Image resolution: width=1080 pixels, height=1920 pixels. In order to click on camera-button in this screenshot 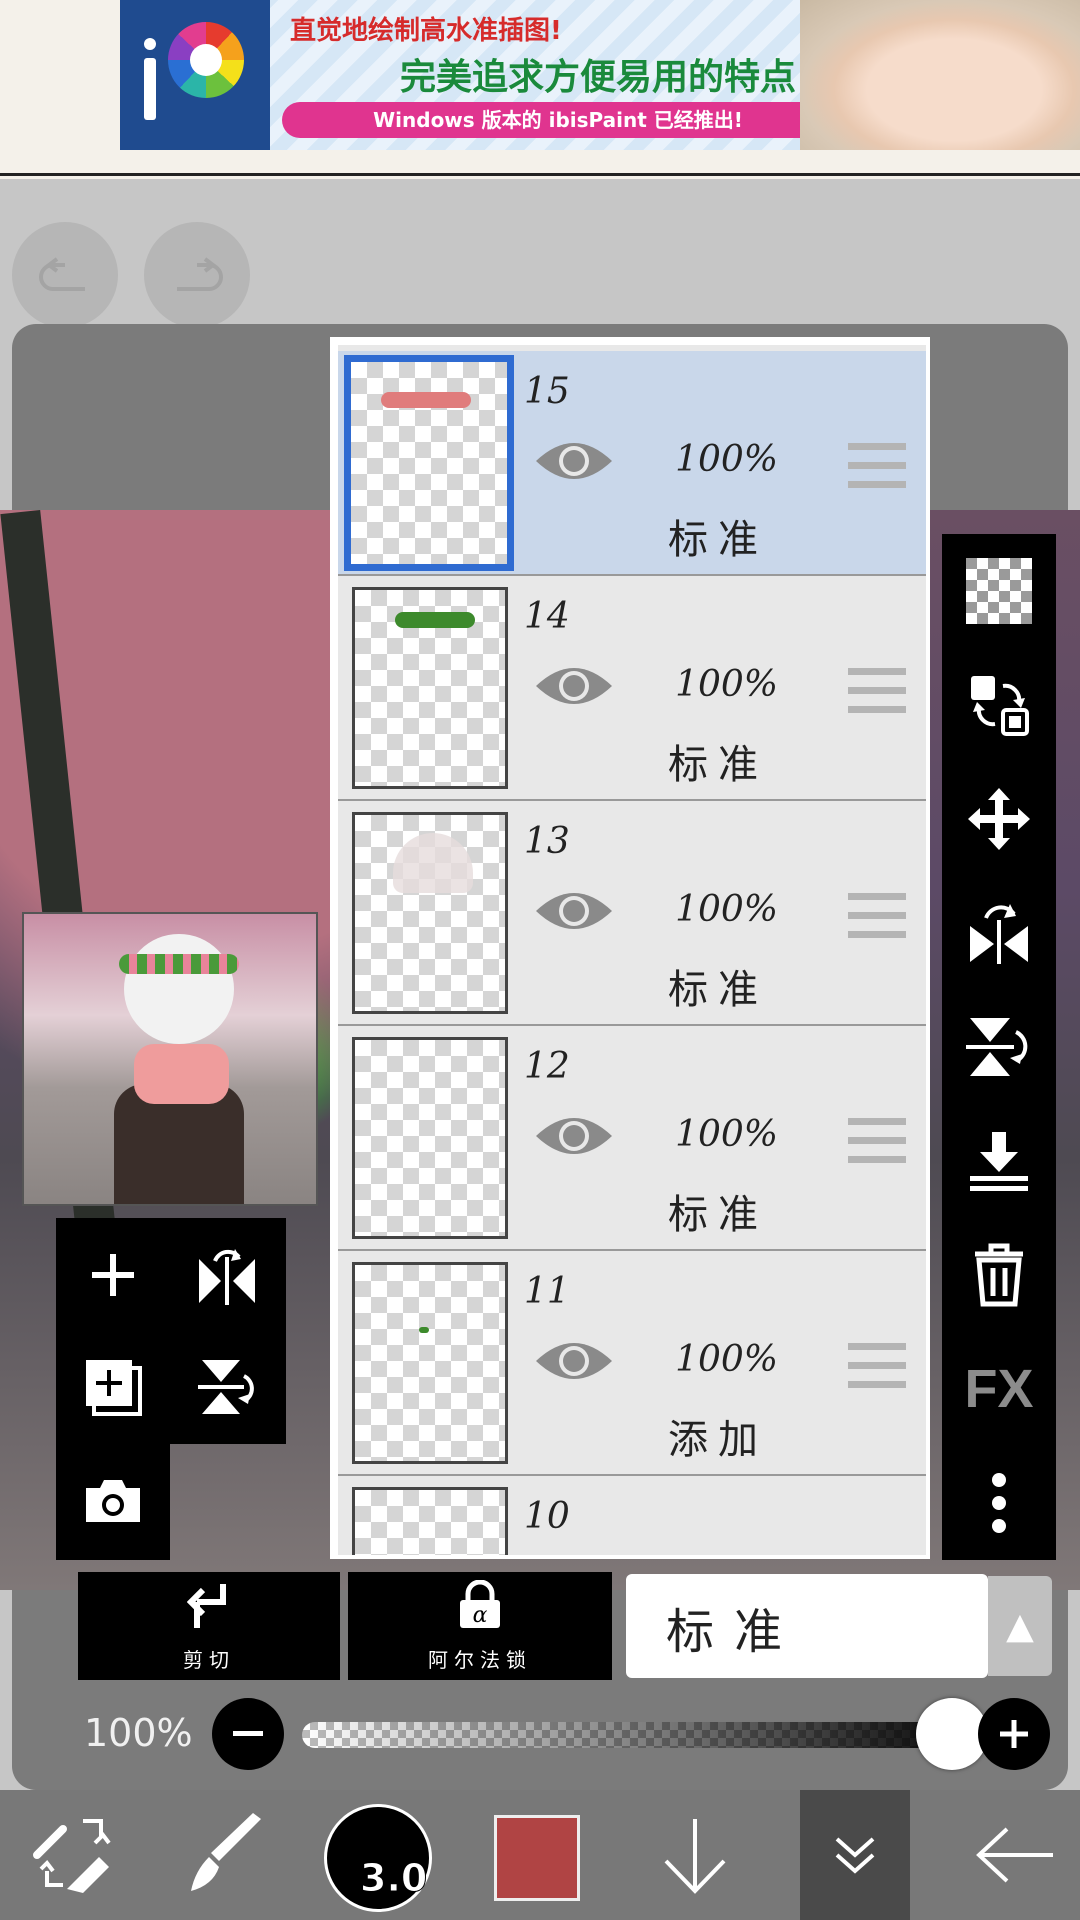, I will do `click(113, 1501)`.